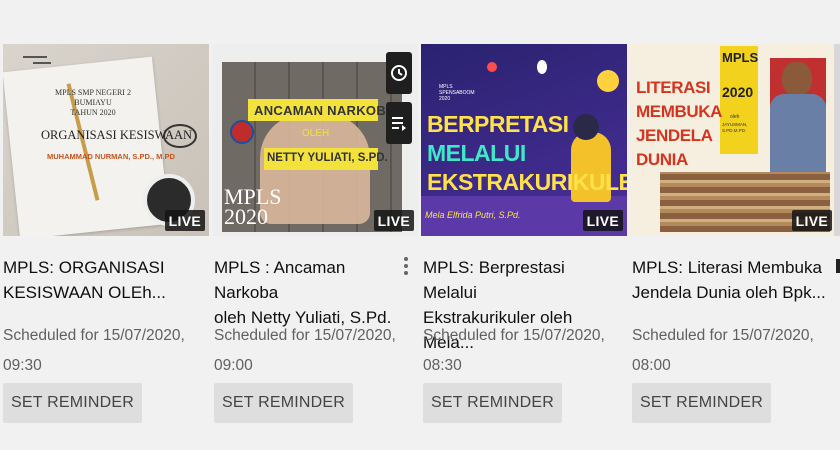 This screenshot has width=840, height=450. I want to click on thumb-text: OLEH, so click(316, 133).